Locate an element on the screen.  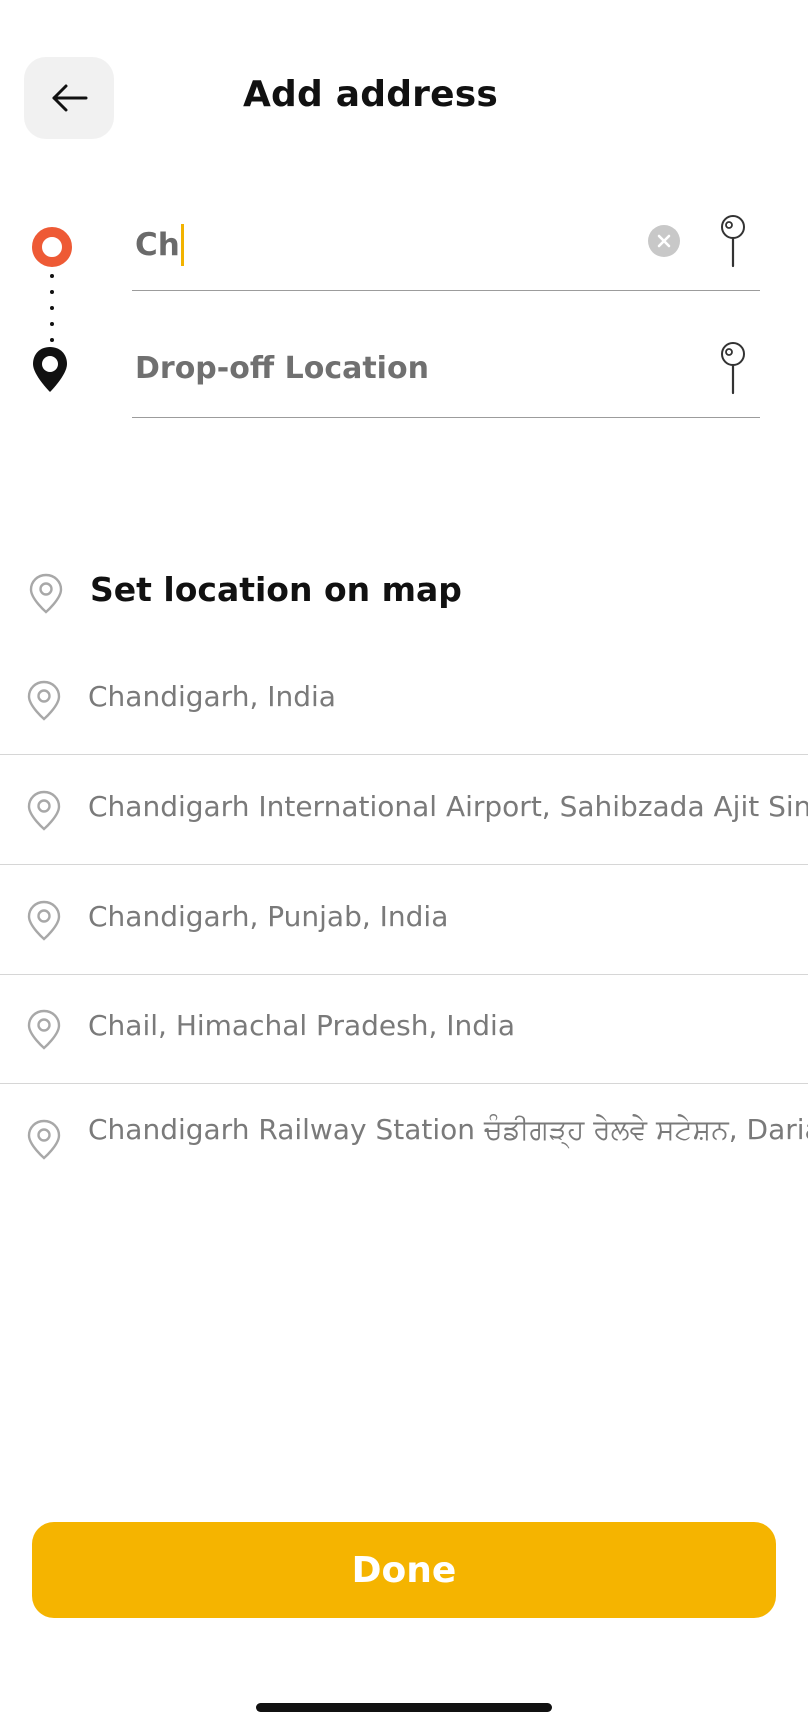
suggestion-item: Chail, Himachal Pradesh, India is located at coordinates (404, 1029).